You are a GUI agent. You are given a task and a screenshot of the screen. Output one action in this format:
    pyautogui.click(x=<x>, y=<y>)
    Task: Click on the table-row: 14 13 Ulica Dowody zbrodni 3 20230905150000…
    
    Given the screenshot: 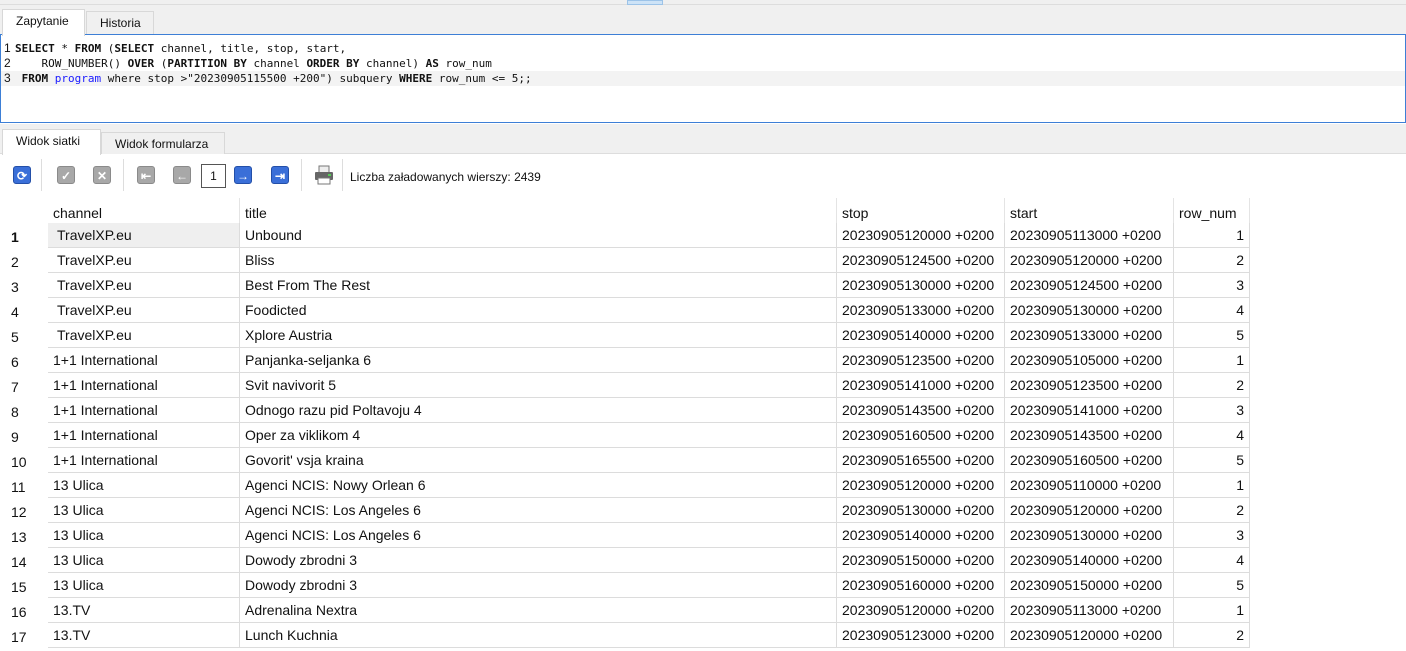 What is the action you would take?
    pyautogui.click(x=625, y=560)
    